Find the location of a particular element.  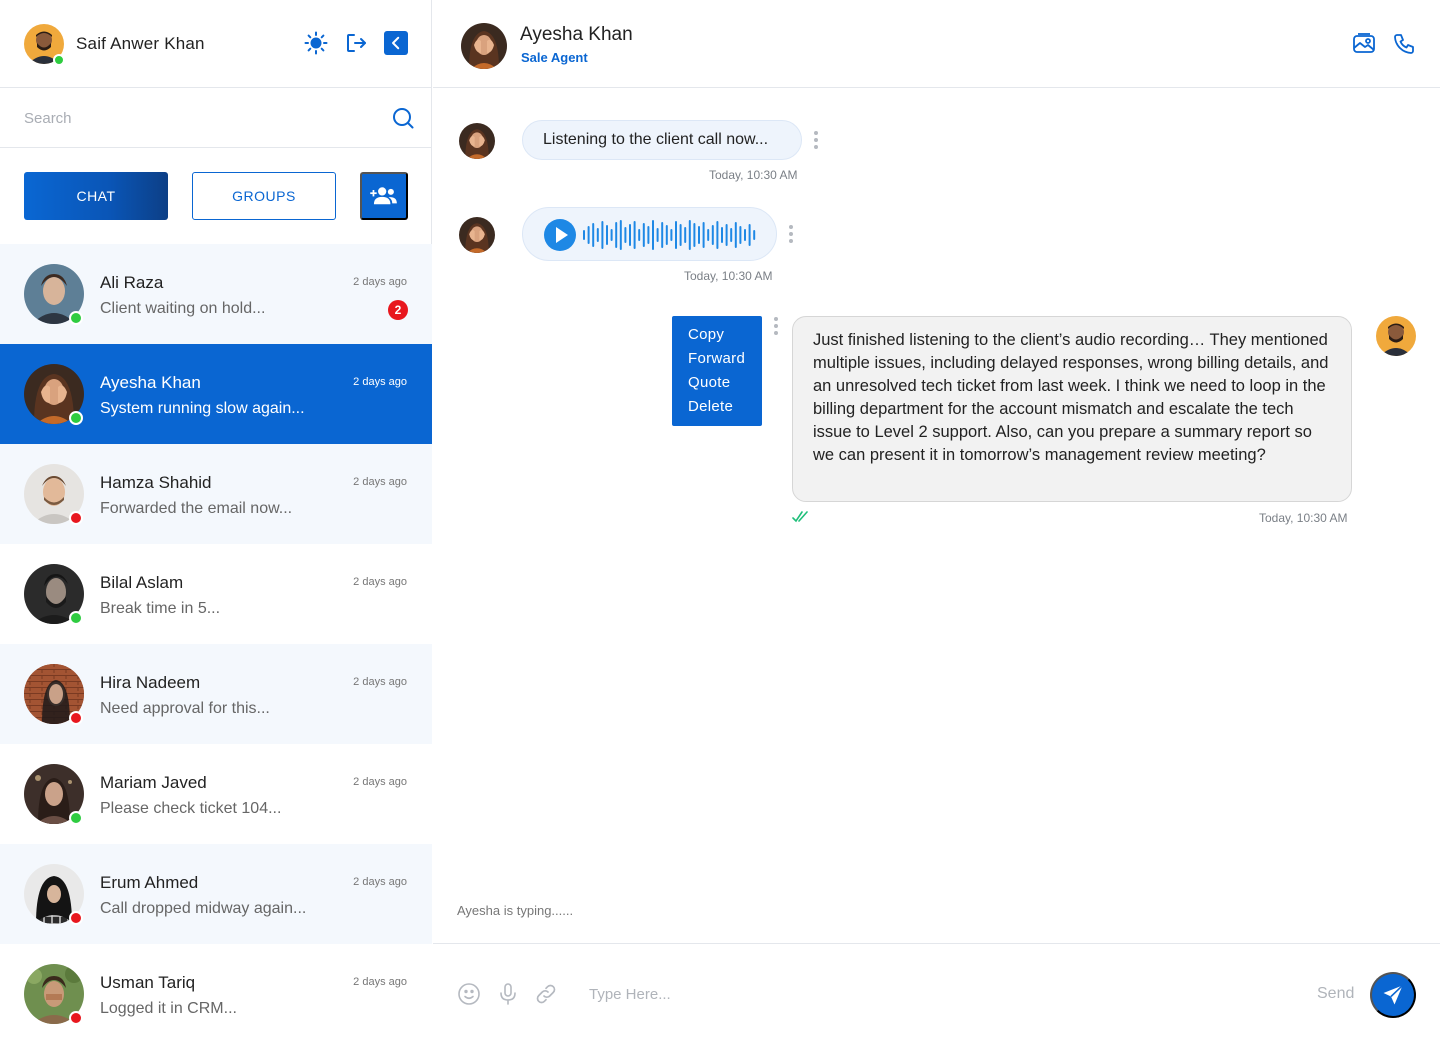

chat-header: Ayesha Khan Sale Agent is located at coordinates (936, 44).